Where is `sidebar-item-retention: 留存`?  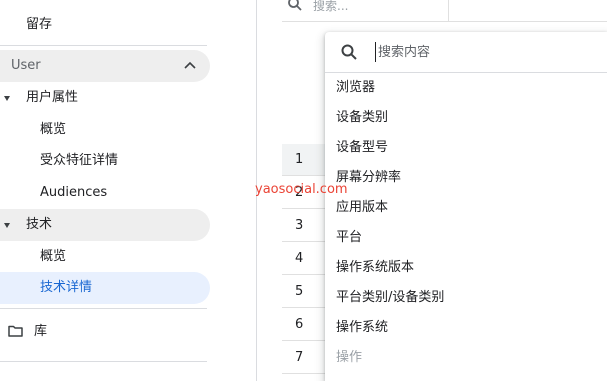
sidebar-item-retention: 留存 is located at coordinates (39, 25).